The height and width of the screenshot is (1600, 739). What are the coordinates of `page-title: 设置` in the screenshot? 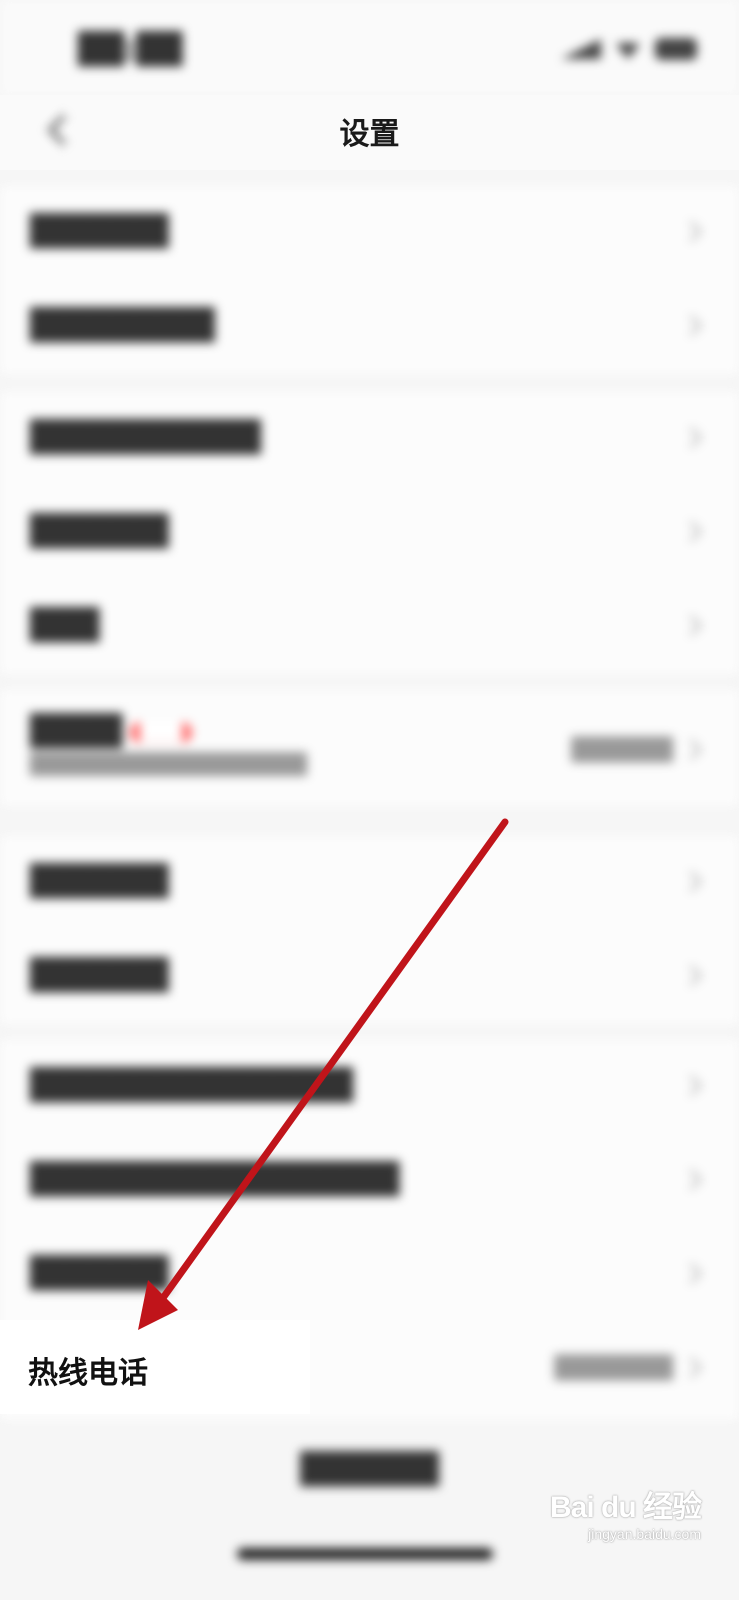 It's located at (369, 134).